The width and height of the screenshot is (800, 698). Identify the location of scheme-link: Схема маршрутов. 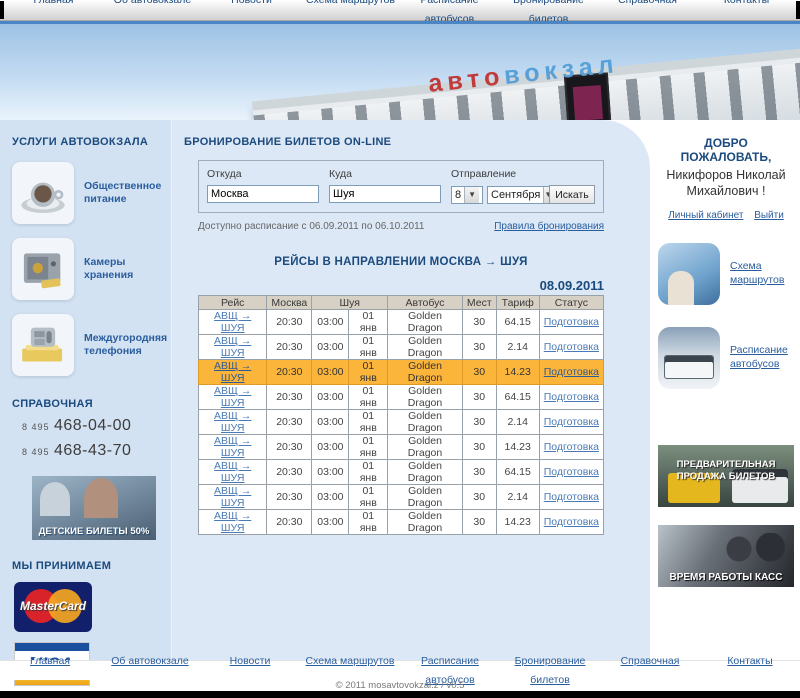
(762, 273).